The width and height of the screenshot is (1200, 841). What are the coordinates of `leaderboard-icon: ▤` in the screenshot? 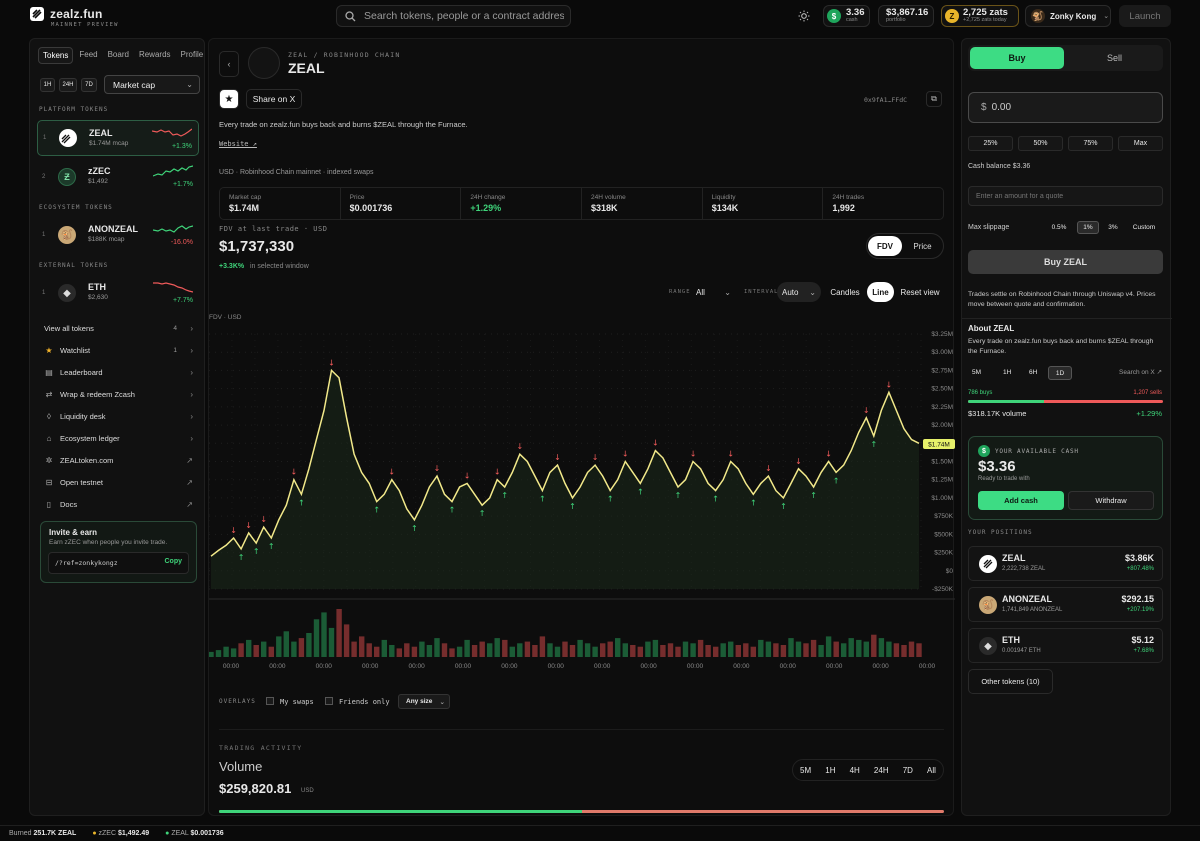 It's located at (49, 372).